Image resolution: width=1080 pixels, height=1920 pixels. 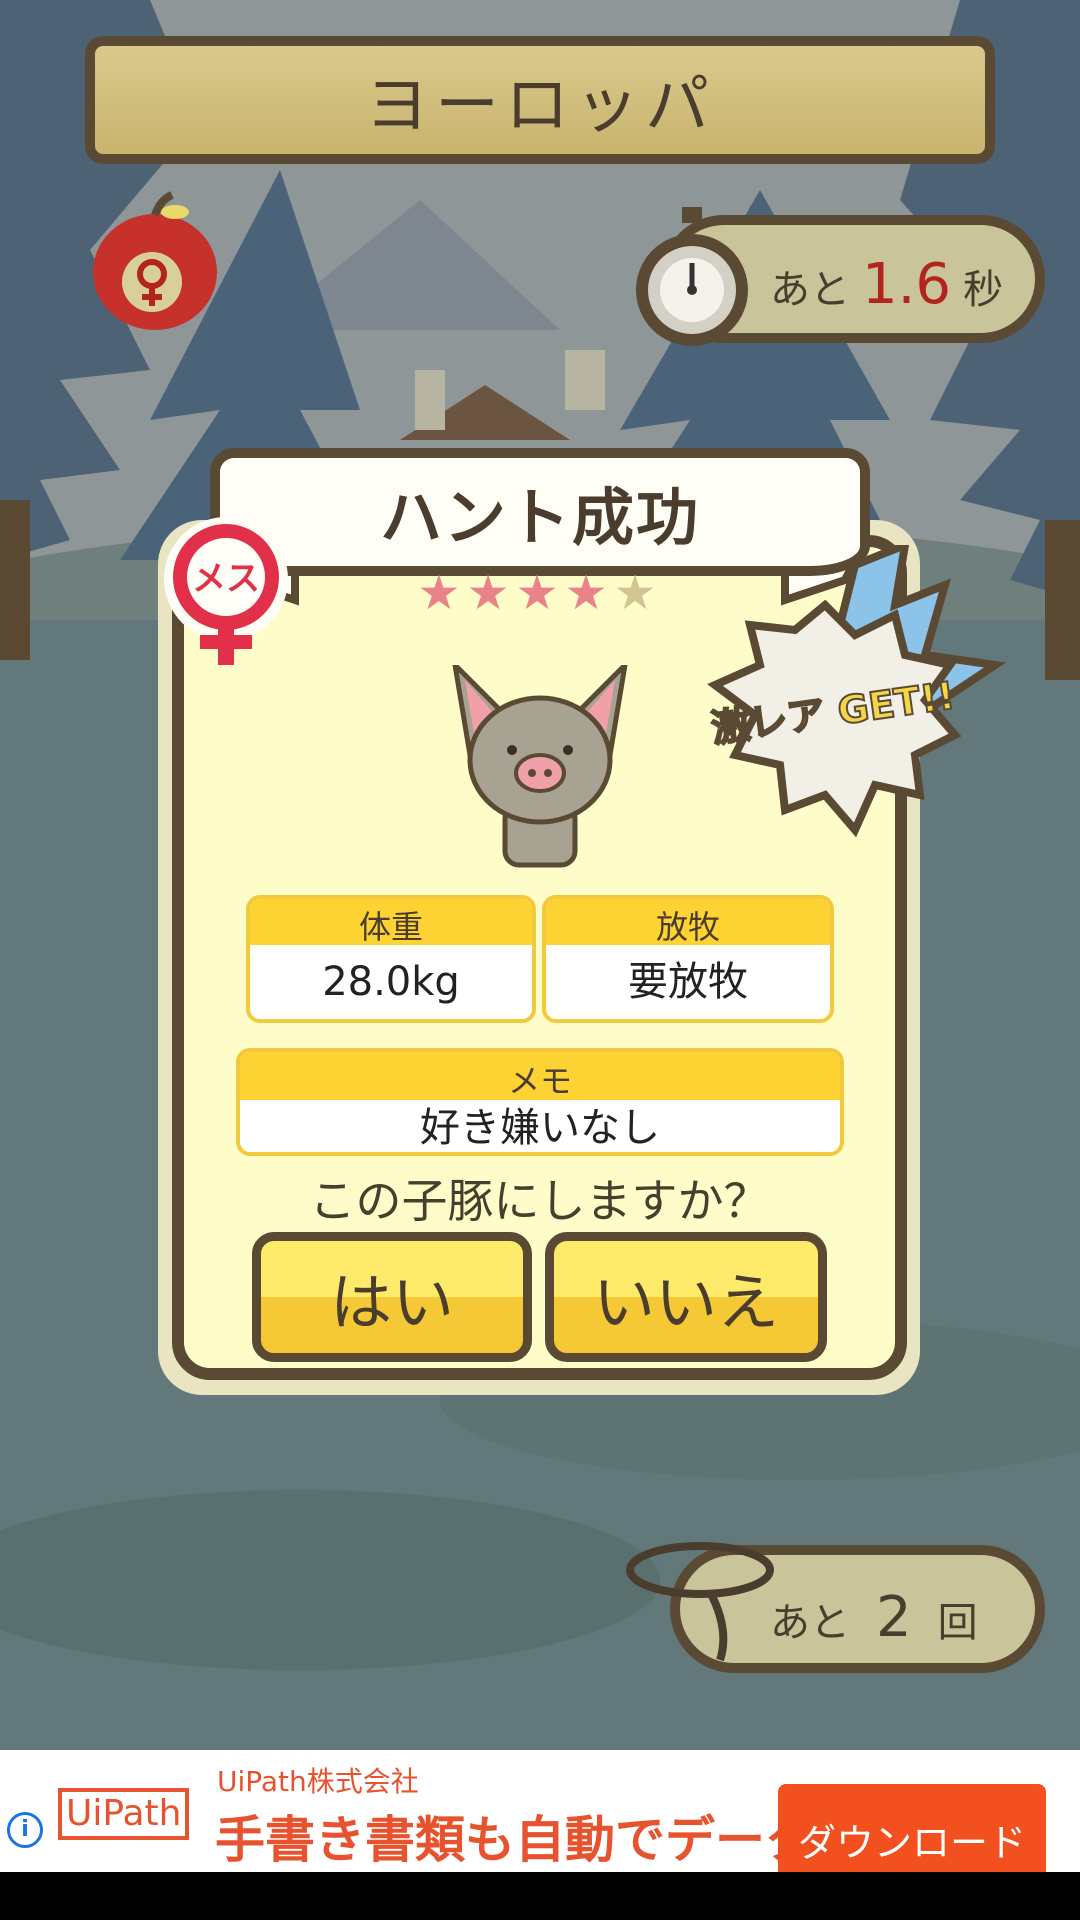 What do you see at coordinates (539, 517) in the screenshot?
I see `result-title: ハント成功` at bounding box center [539, 517].